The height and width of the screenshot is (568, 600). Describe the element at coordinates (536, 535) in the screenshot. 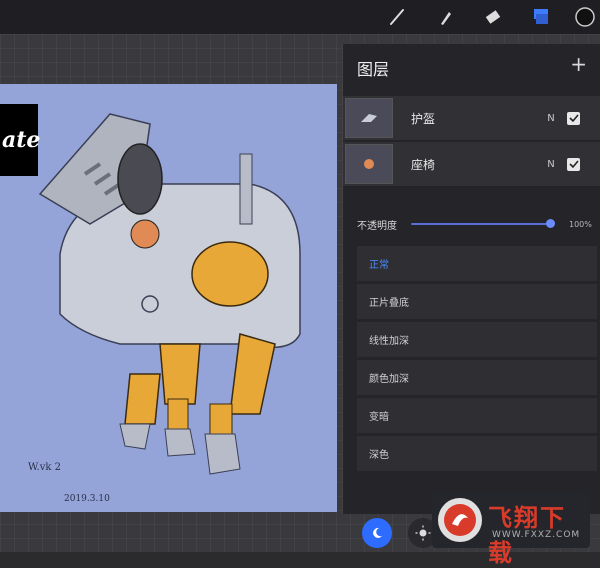

I see `watermark-url: WWW.FXXZ.COM` at that location.